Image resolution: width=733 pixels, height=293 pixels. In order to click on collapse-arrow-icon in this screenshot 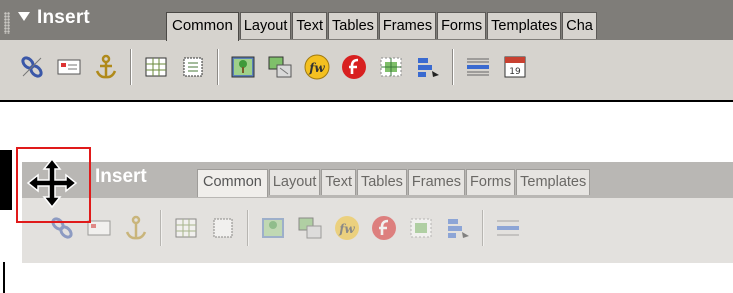, I will do `click(24, 16)`.